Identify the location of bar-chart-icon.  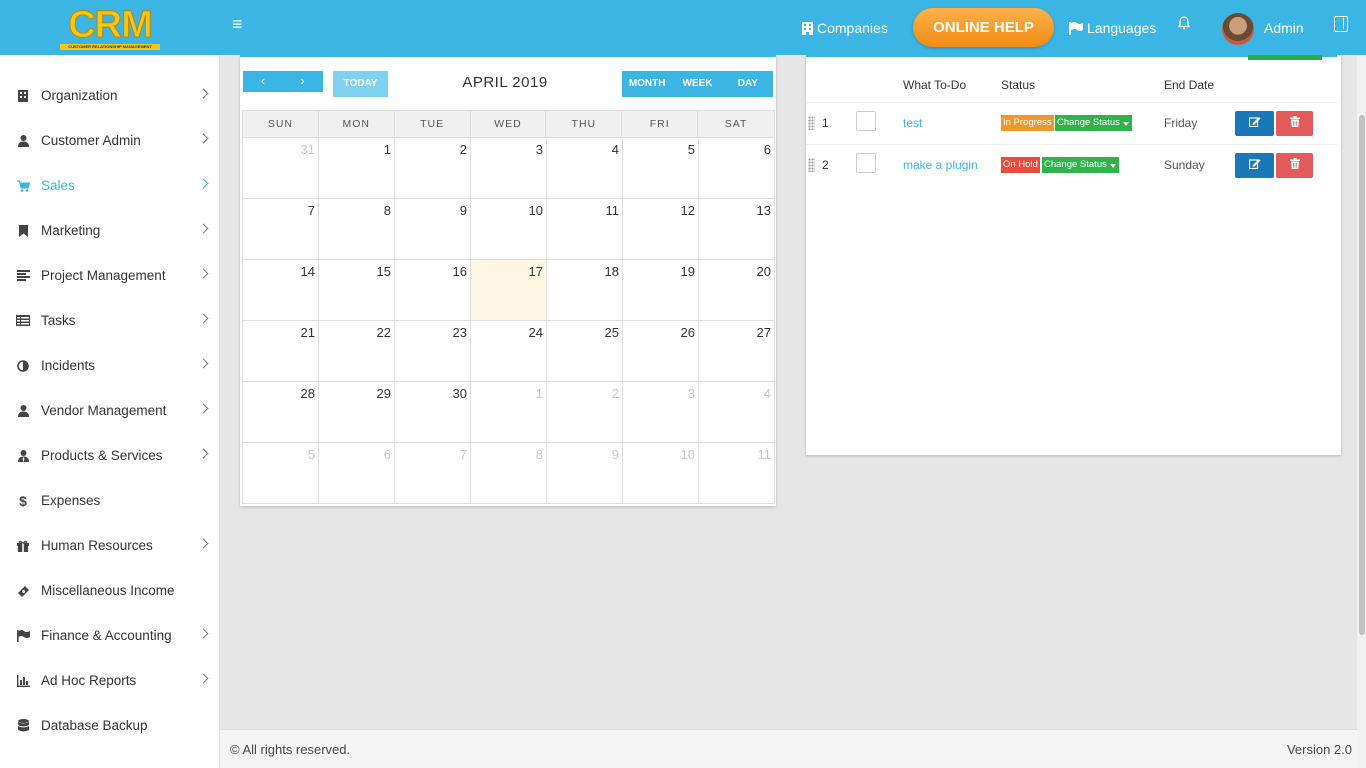
(23, 681).